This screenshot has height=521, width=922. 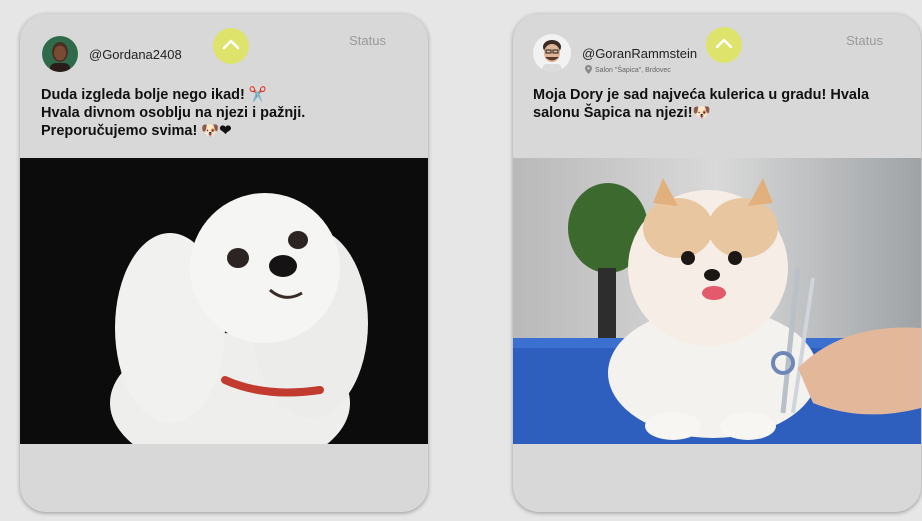 What do you see at coordinates (154, 95) in the screenshot?
I see `post-text-line: Duda izgleda bolje nego ikad! ✂️` at bounding box center [154, 95].